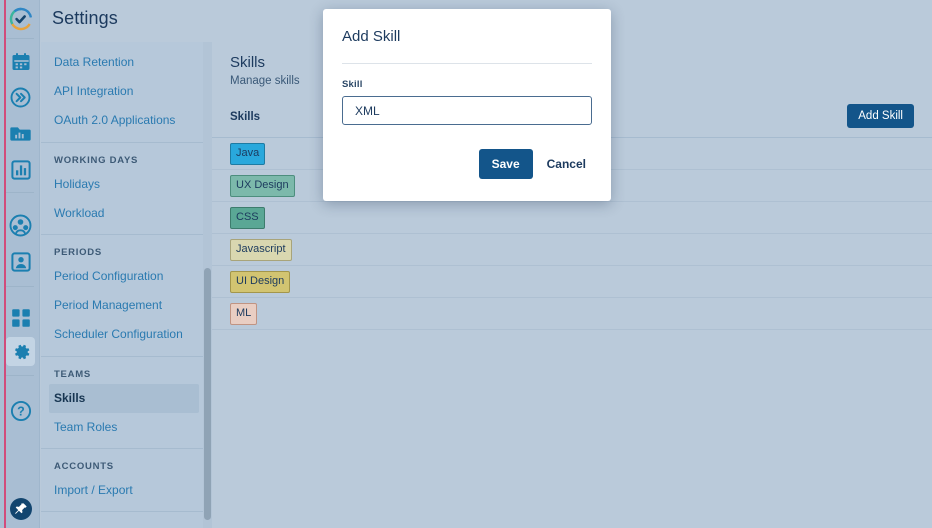  Describe the element at coordinates (124, 398) in the screenshot. I see `sidebar-item-skills: Skills` at that location.